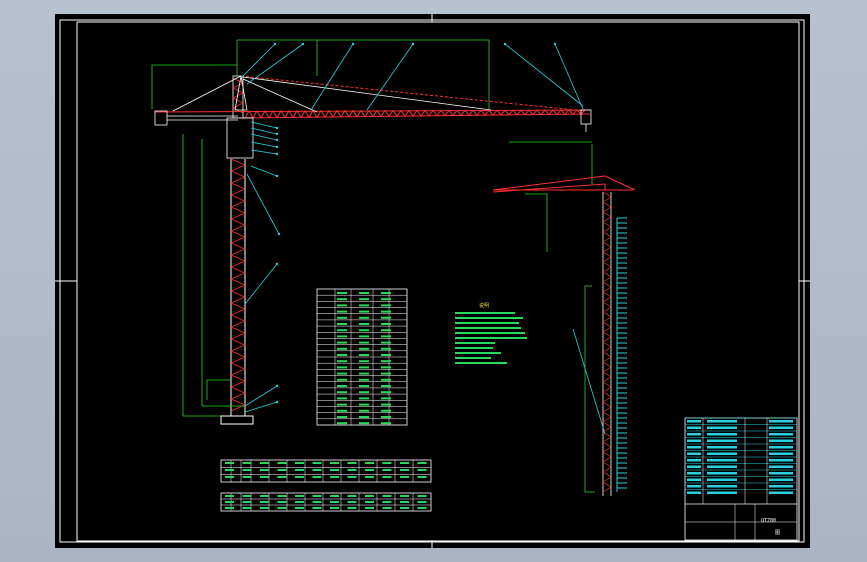  I want to click on hook-height-dimension, so click(551, 162).